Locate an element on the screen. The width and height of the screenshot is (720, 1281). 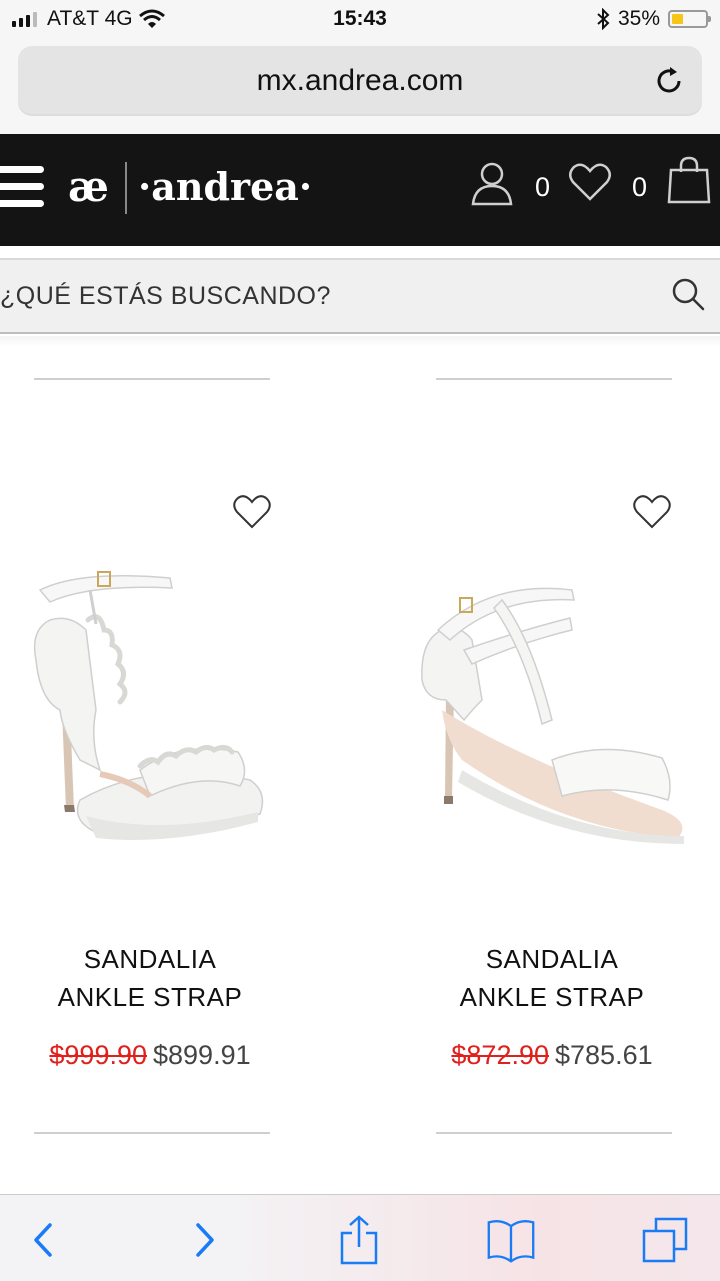
logo-mark: æ is located at coordinates (88, 186).